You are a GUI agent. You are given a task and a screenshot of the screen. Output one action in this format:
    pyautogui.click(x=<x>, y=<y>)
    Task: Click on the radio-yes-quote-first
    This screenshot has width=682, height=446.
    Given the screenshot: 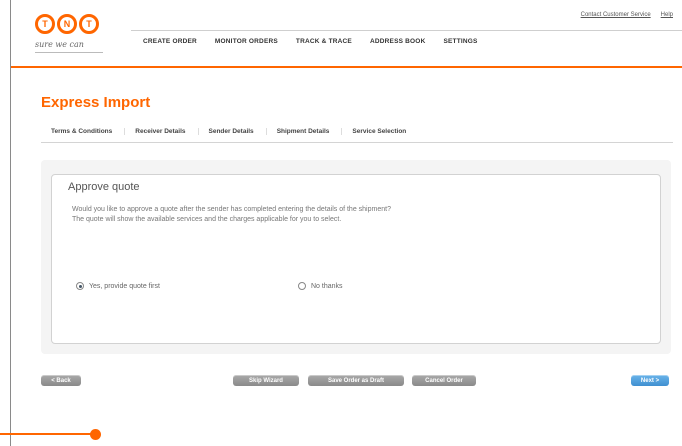 What is the action you would take?
    pyautogui.click(x=80, y=286)
    